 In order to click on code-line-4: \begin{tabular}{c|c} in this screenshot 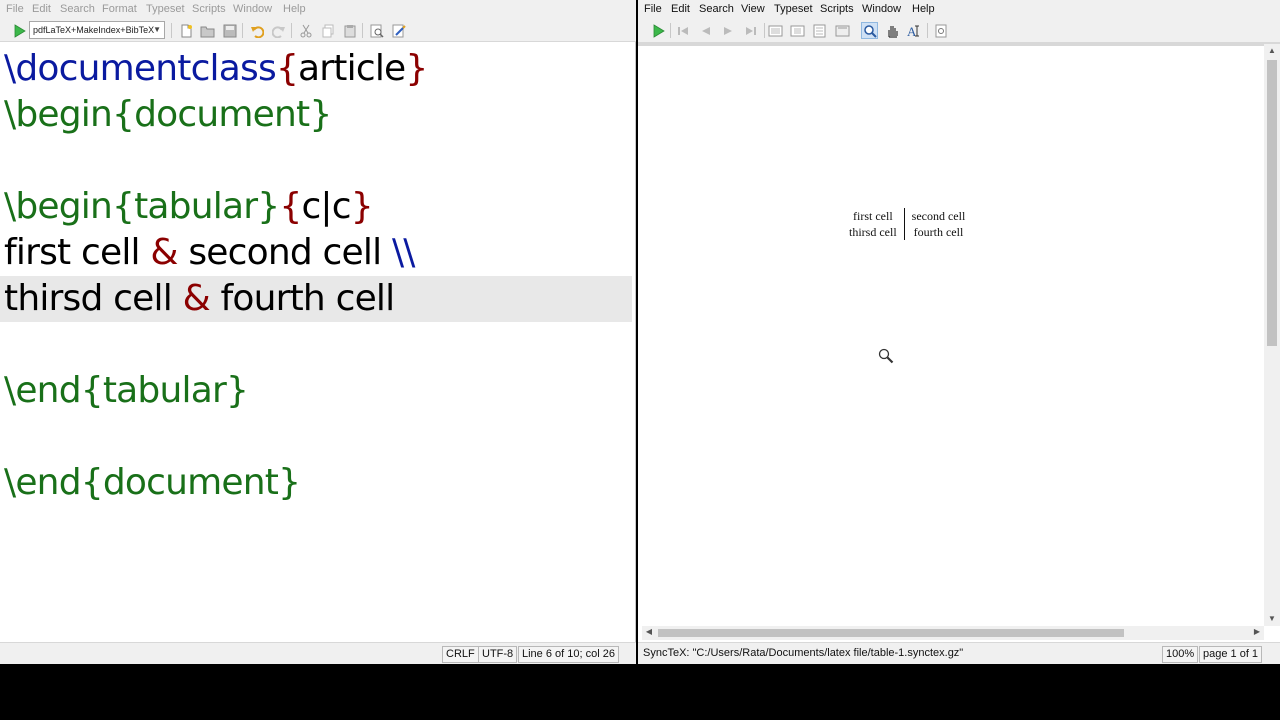, I will do `click(189, 207)`.